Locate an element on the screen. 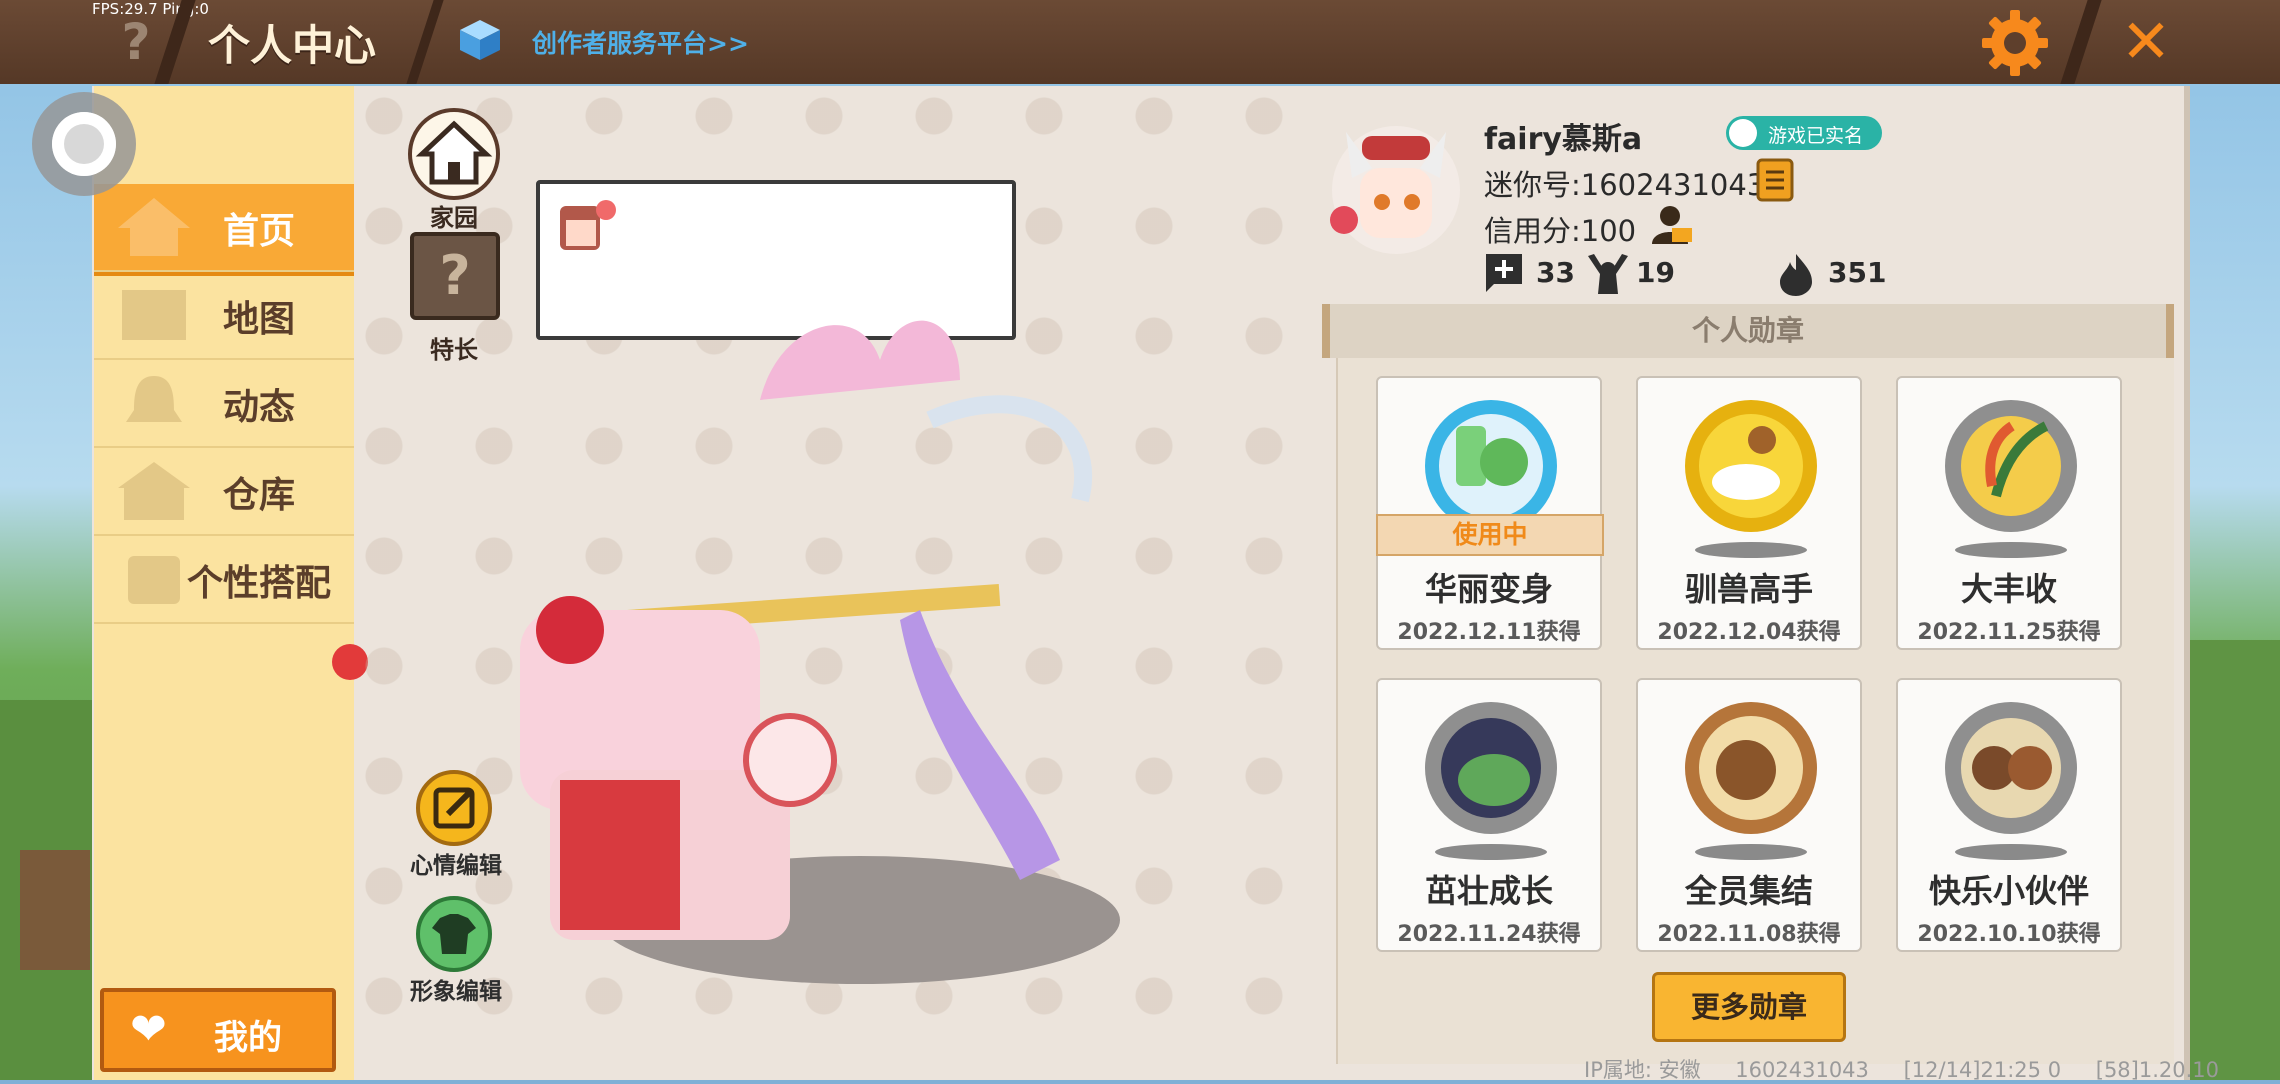 The width and height of the screenshot is (2280, 1084). my-button-label: 我的 is located at coordinates (248, 1038).